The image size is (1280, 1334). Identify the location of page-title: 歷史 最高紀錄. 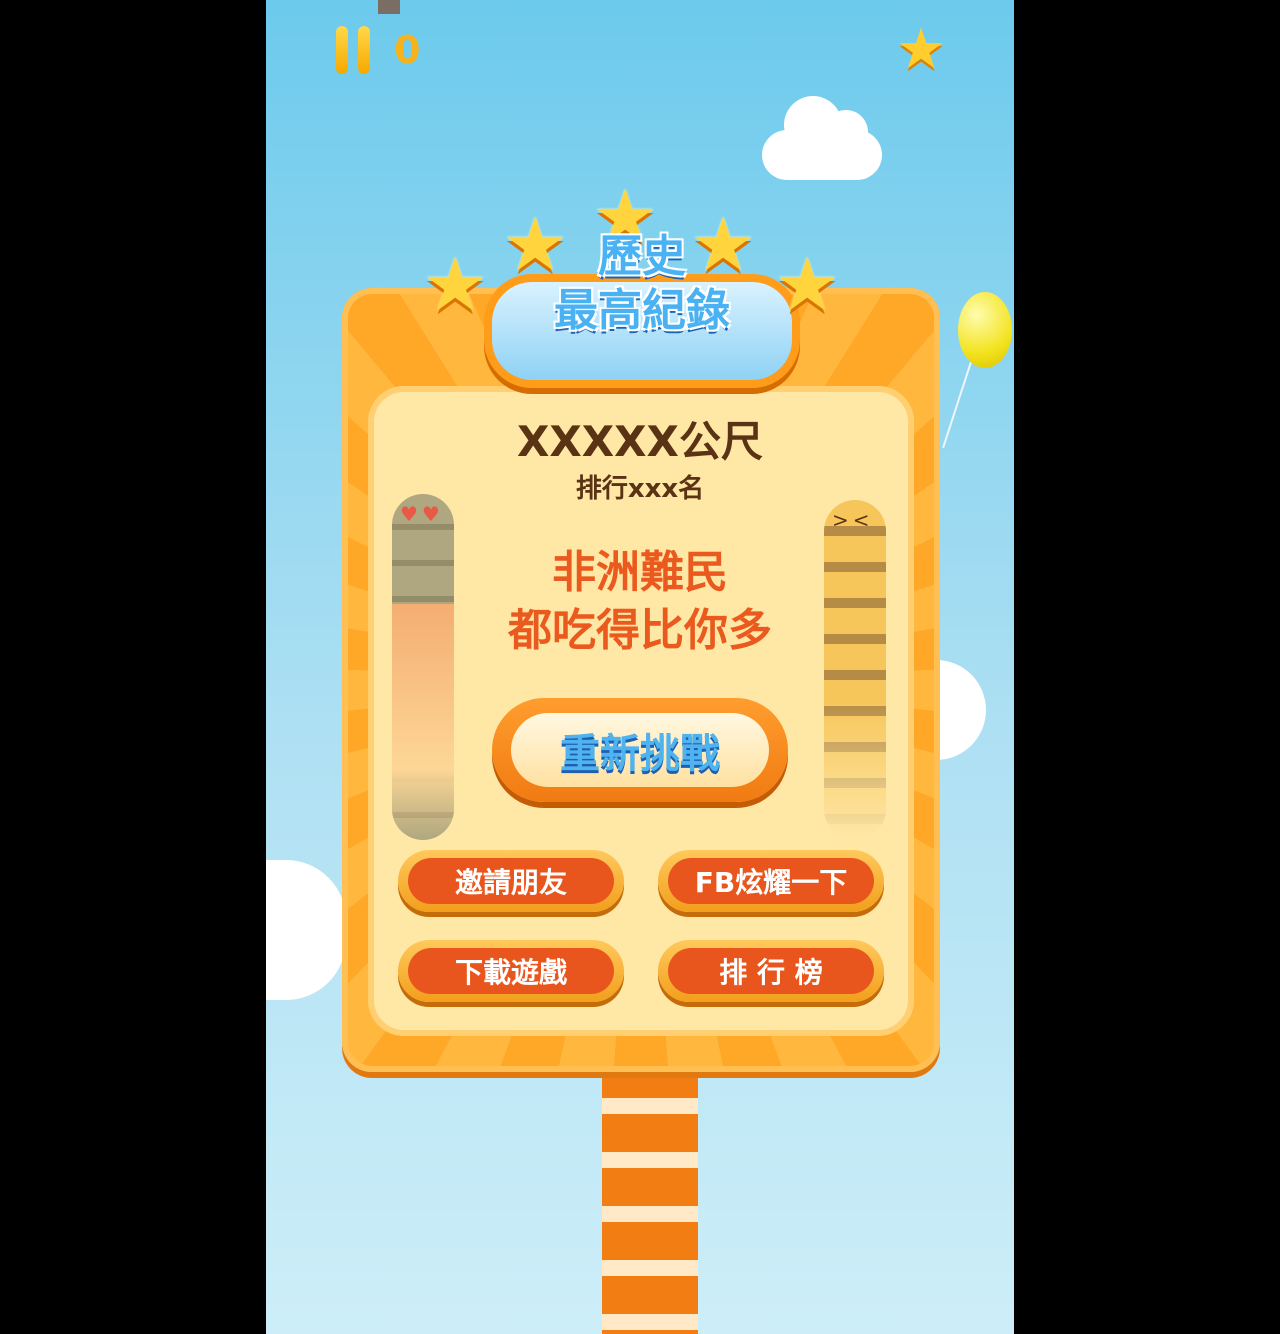
(642, 284).